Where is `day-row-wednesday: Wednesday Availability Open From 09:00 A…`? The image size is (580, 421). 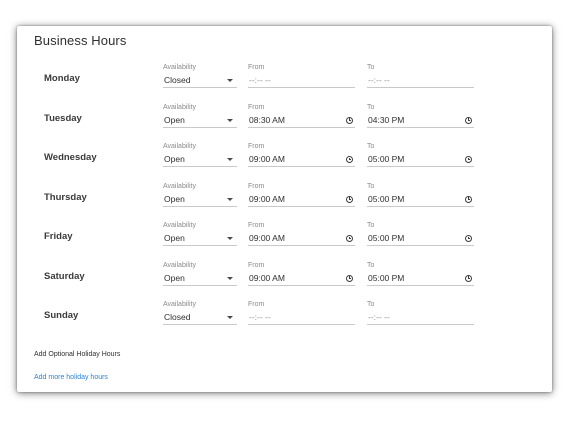
day-row-wednesday: Wednesday Availability Open From 09:00 A… is located at coordinates (284, 161).